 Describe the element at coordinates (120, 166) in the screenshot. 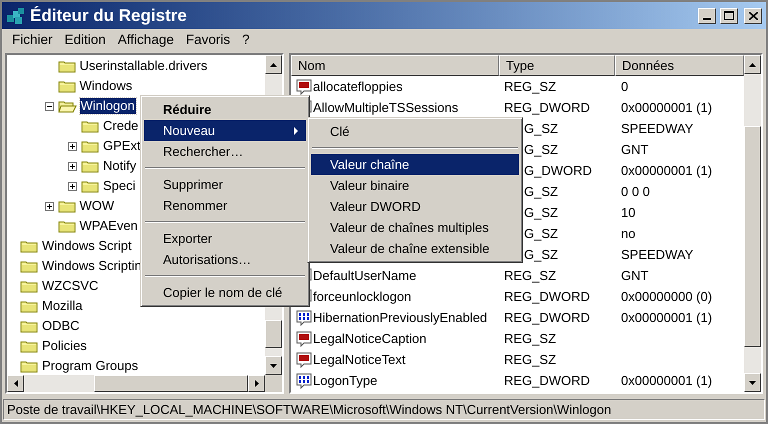

I see `tree-item: Notify` at that location.